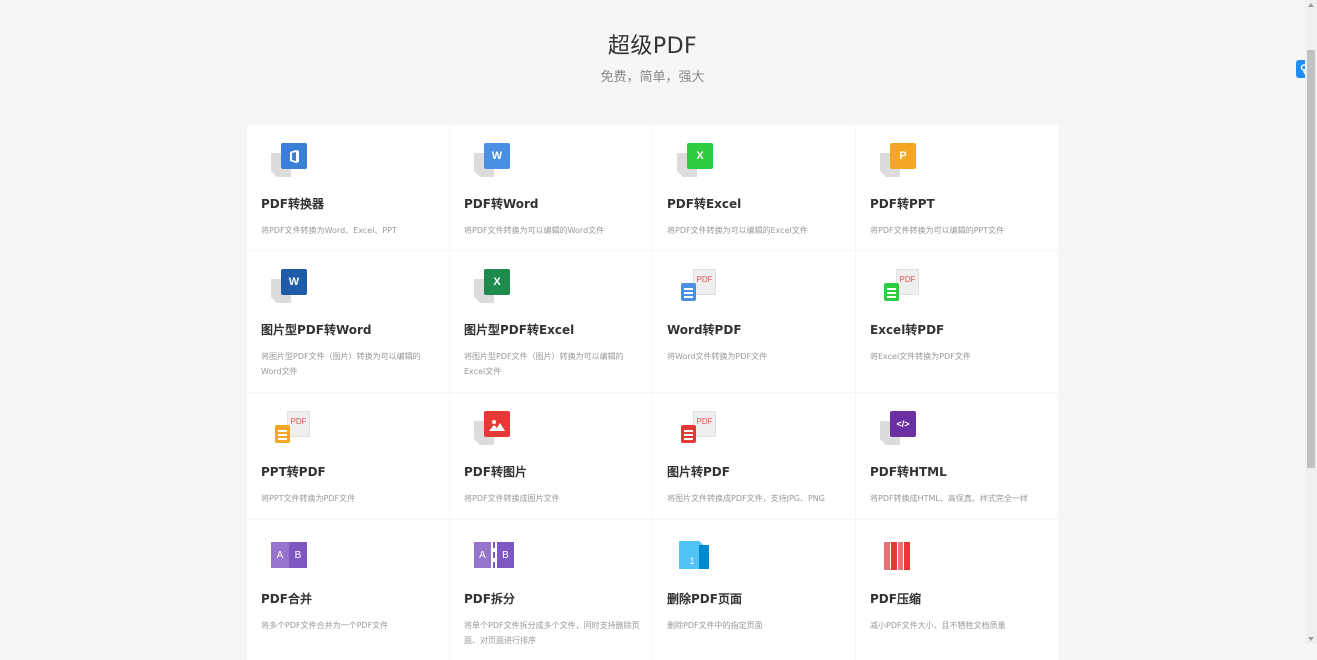 This screenshot has width=1317, height=660. I want to click on excel-to-pdf-icon: PDF, so click(900, 289).